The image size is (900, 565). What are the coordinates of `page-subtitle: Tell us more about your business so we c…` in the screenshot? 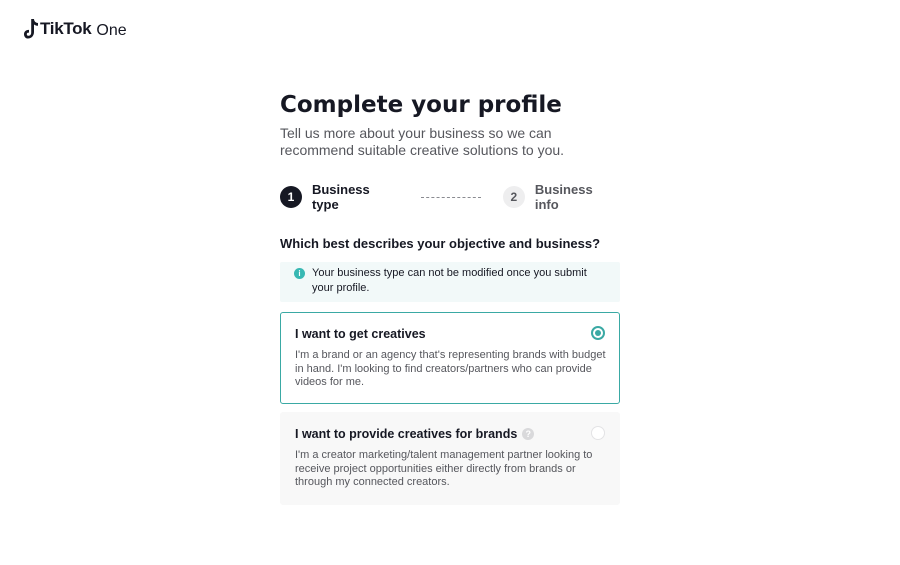 It's located at (422, 141).